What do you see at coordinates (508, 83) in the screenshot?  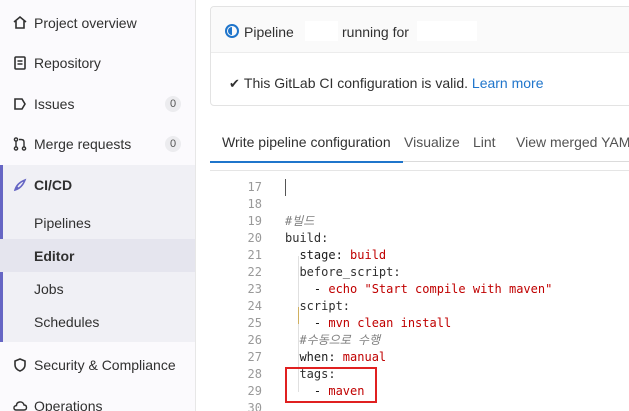 I see `learn-more-link: Learn more` at bounding box center [508, 83].